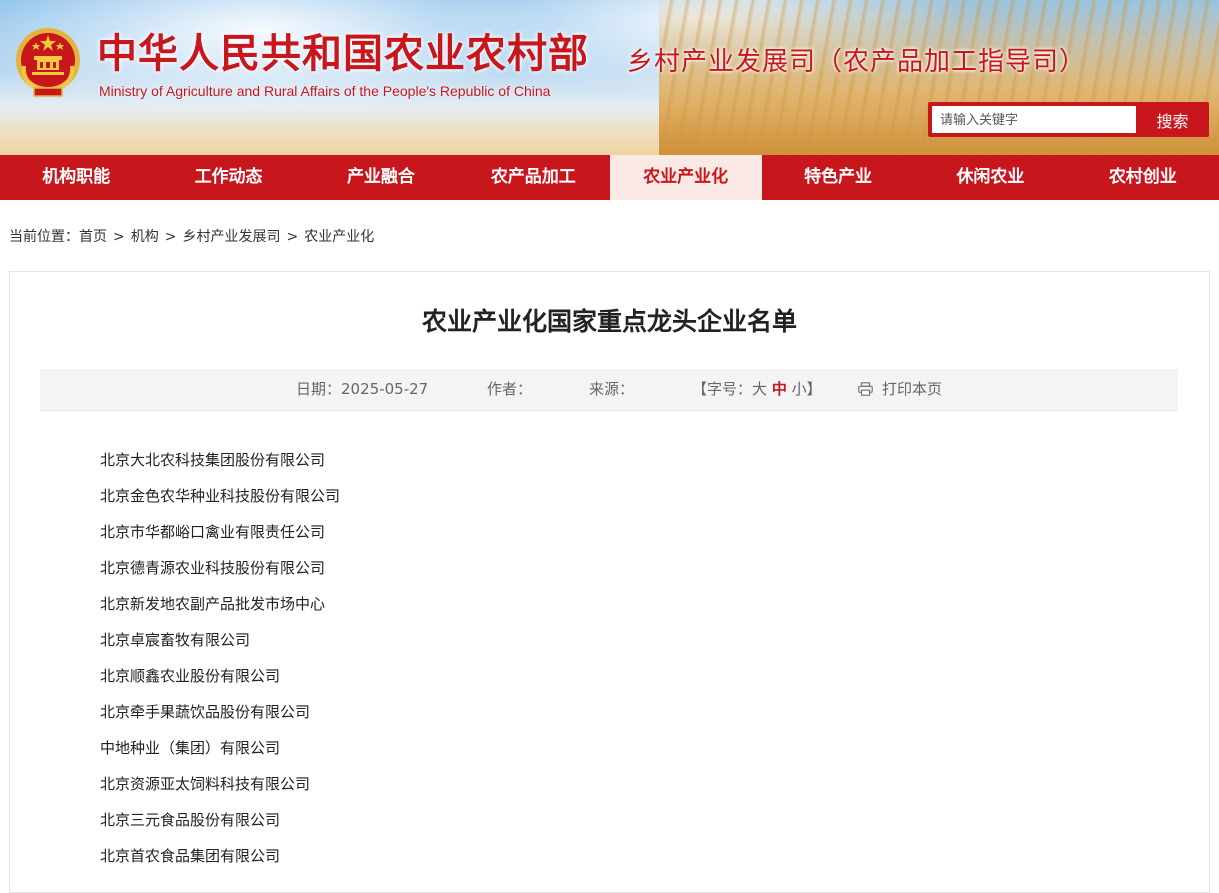 This screenshot has width=1219, height=893. I want to click on nav-item-product-processing: 农产品加工, so click(533, 177).